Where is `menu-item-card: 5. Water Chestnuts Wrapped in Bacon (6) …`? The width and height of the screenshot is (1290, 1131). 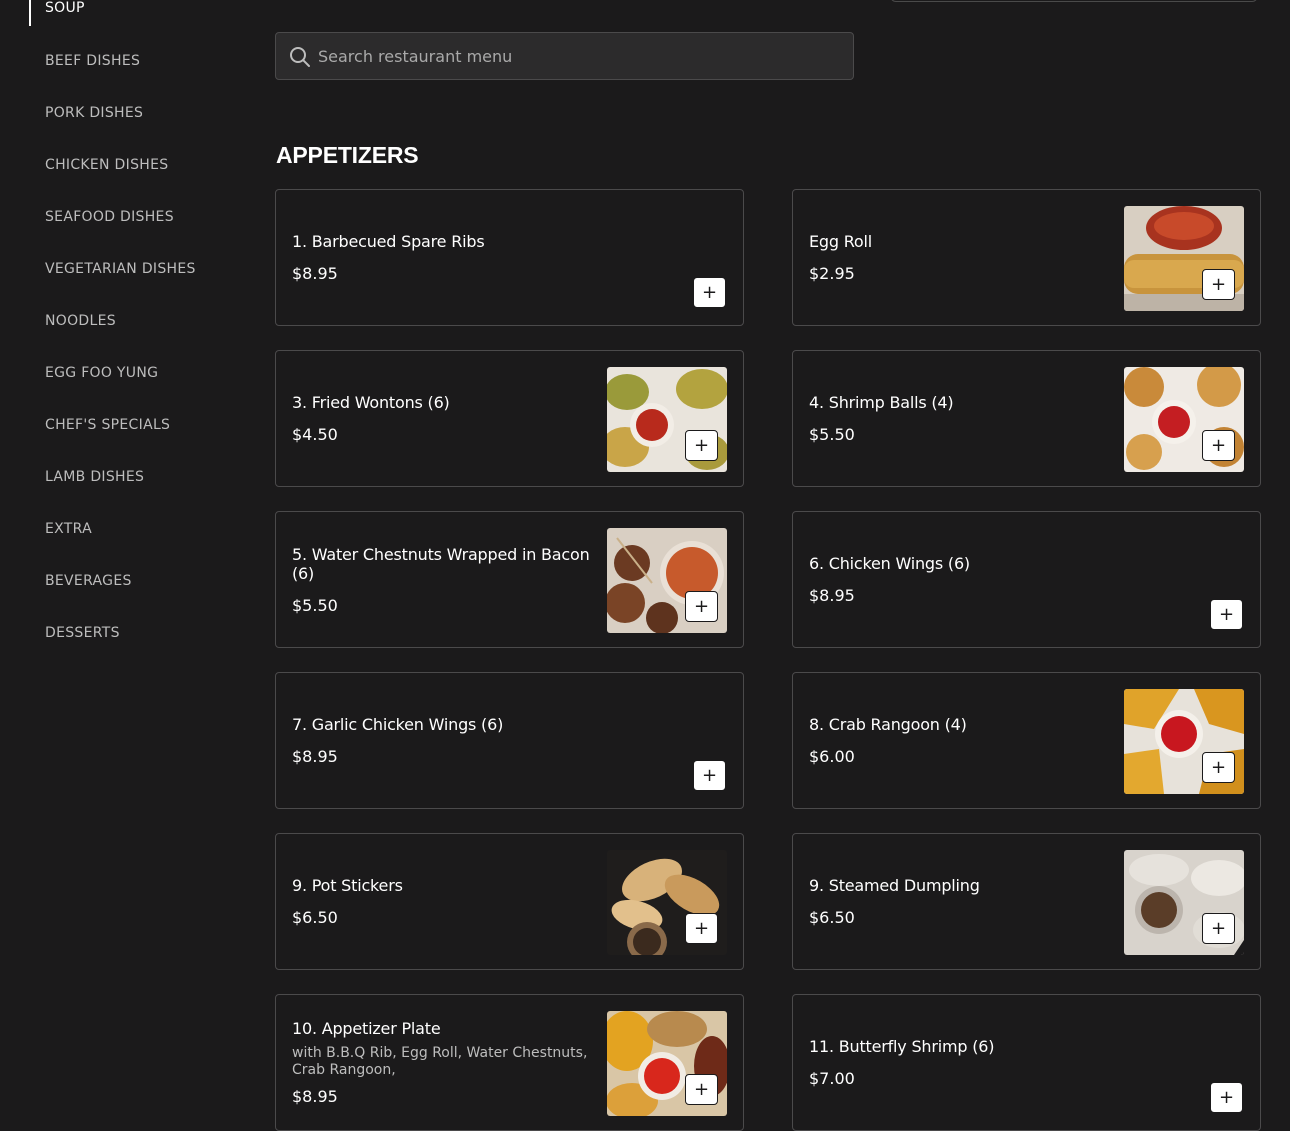
menu-item-card: 5. Water Chestnuts Wrapped in Bacon (6) … is located at coordinates (509, 579).